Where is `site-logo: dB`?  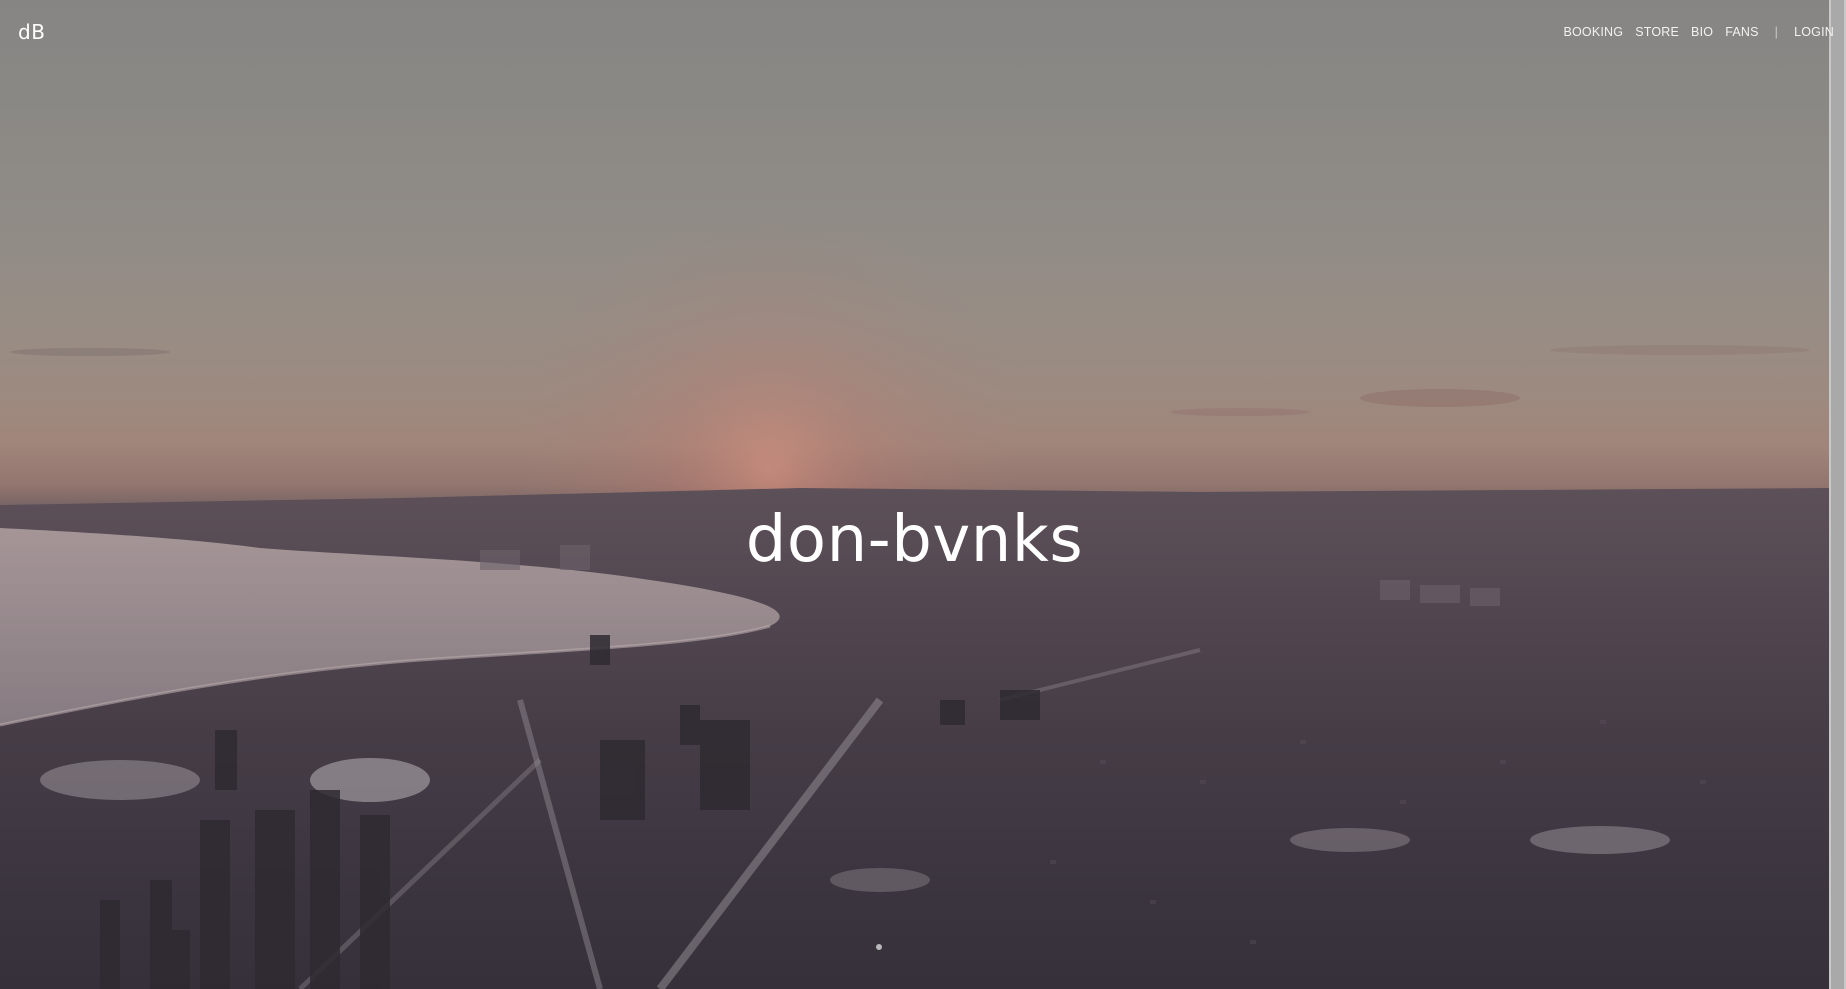 site-logo: dB is located at coordinates (31, 32).